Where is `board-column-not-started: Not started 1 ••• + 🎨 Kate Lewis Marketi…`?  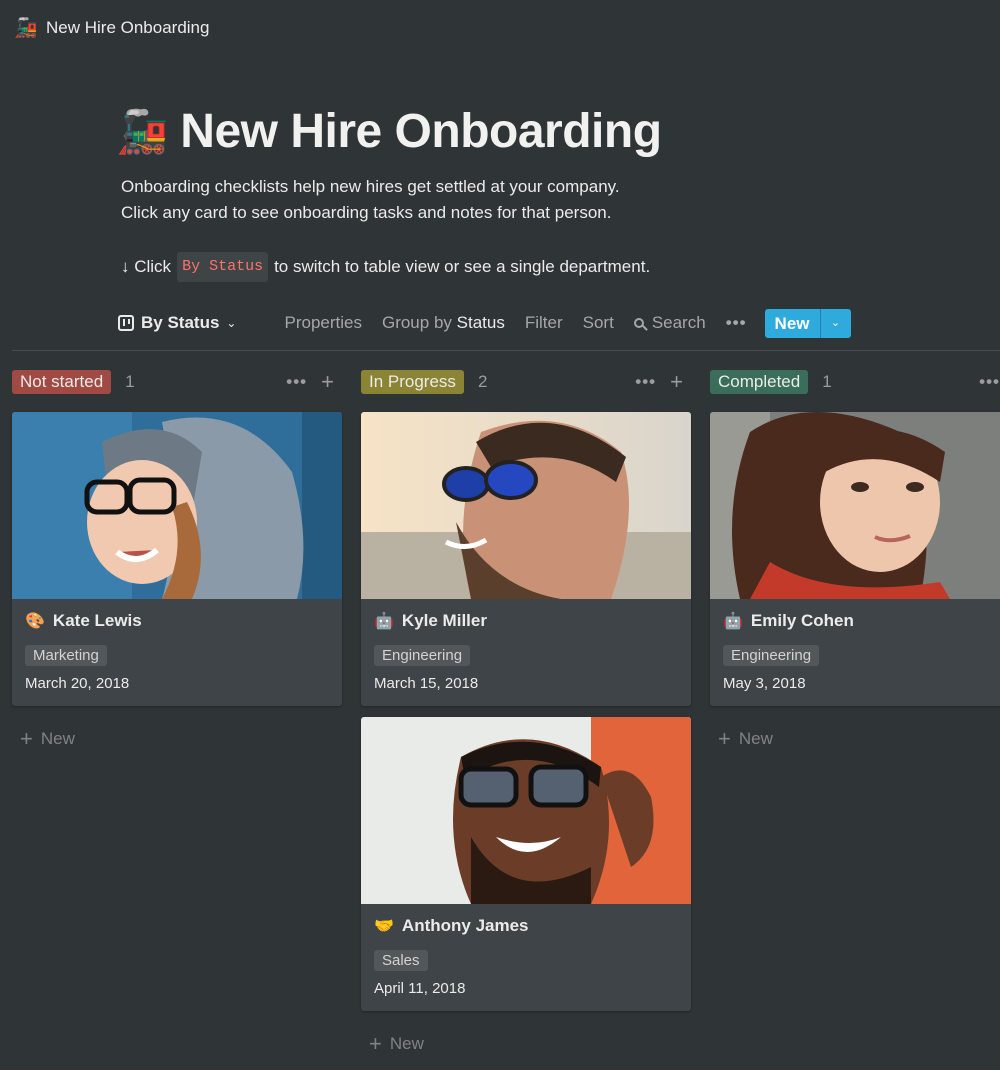 board-column-not-started: Not started 1 ••• + 🎨 Kate Lewis Marketi… is located at coordinates (177, 560).